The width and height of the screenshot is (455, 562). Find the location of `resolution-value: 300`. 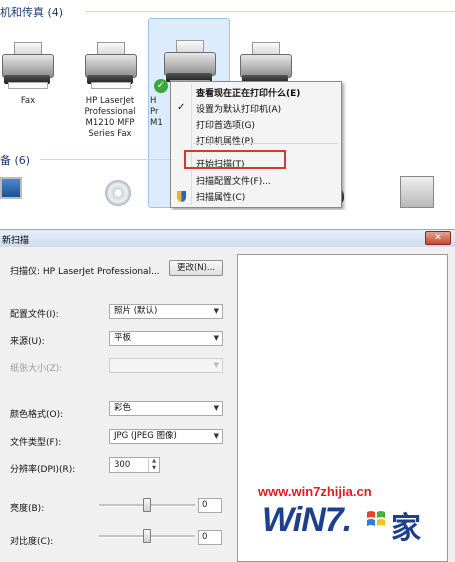

resolution-value: 300 is located at coordinates (122, 465).